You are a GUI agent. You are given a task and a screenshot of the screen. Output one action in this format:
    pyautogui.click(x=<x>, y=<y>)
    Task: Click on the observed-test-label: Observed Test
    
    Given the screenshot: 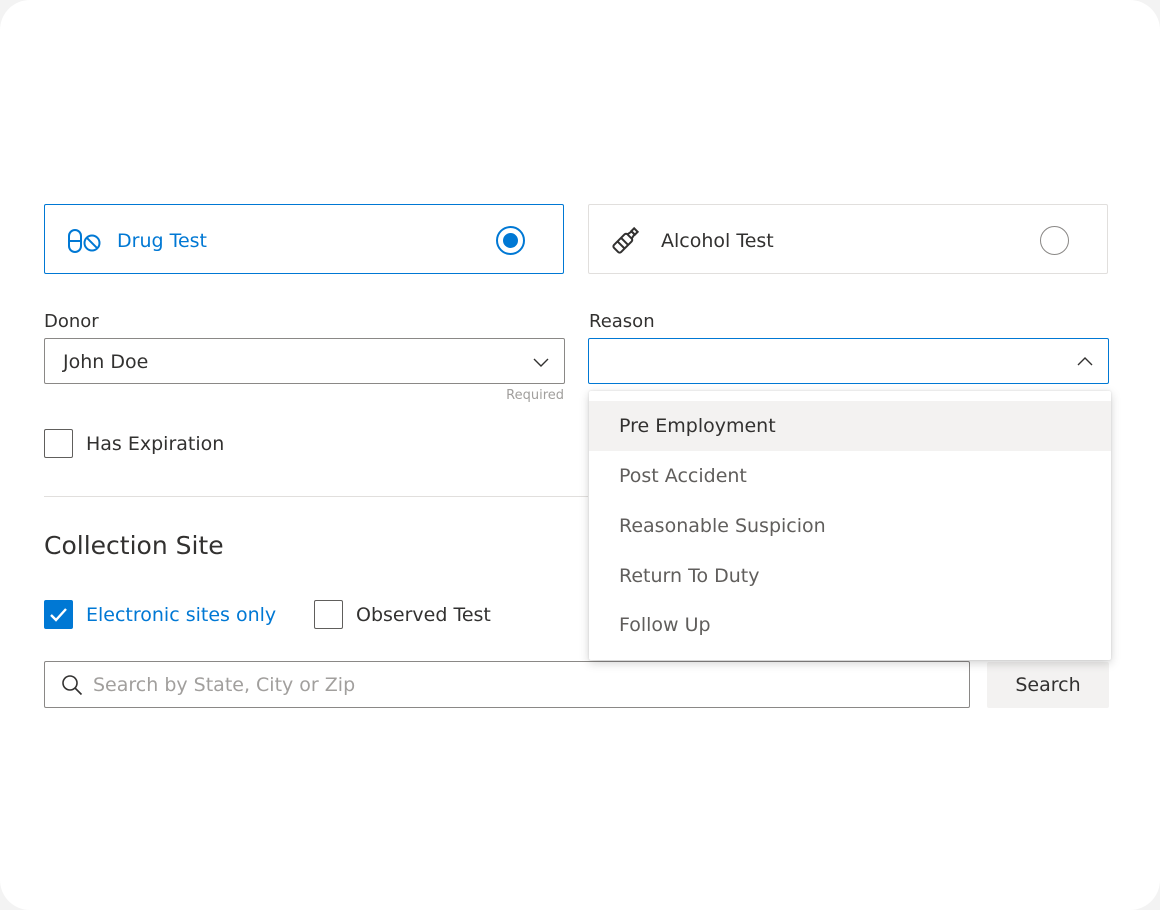 What is the action you would take?
    pyautogui.click(x=423, y=615)
    